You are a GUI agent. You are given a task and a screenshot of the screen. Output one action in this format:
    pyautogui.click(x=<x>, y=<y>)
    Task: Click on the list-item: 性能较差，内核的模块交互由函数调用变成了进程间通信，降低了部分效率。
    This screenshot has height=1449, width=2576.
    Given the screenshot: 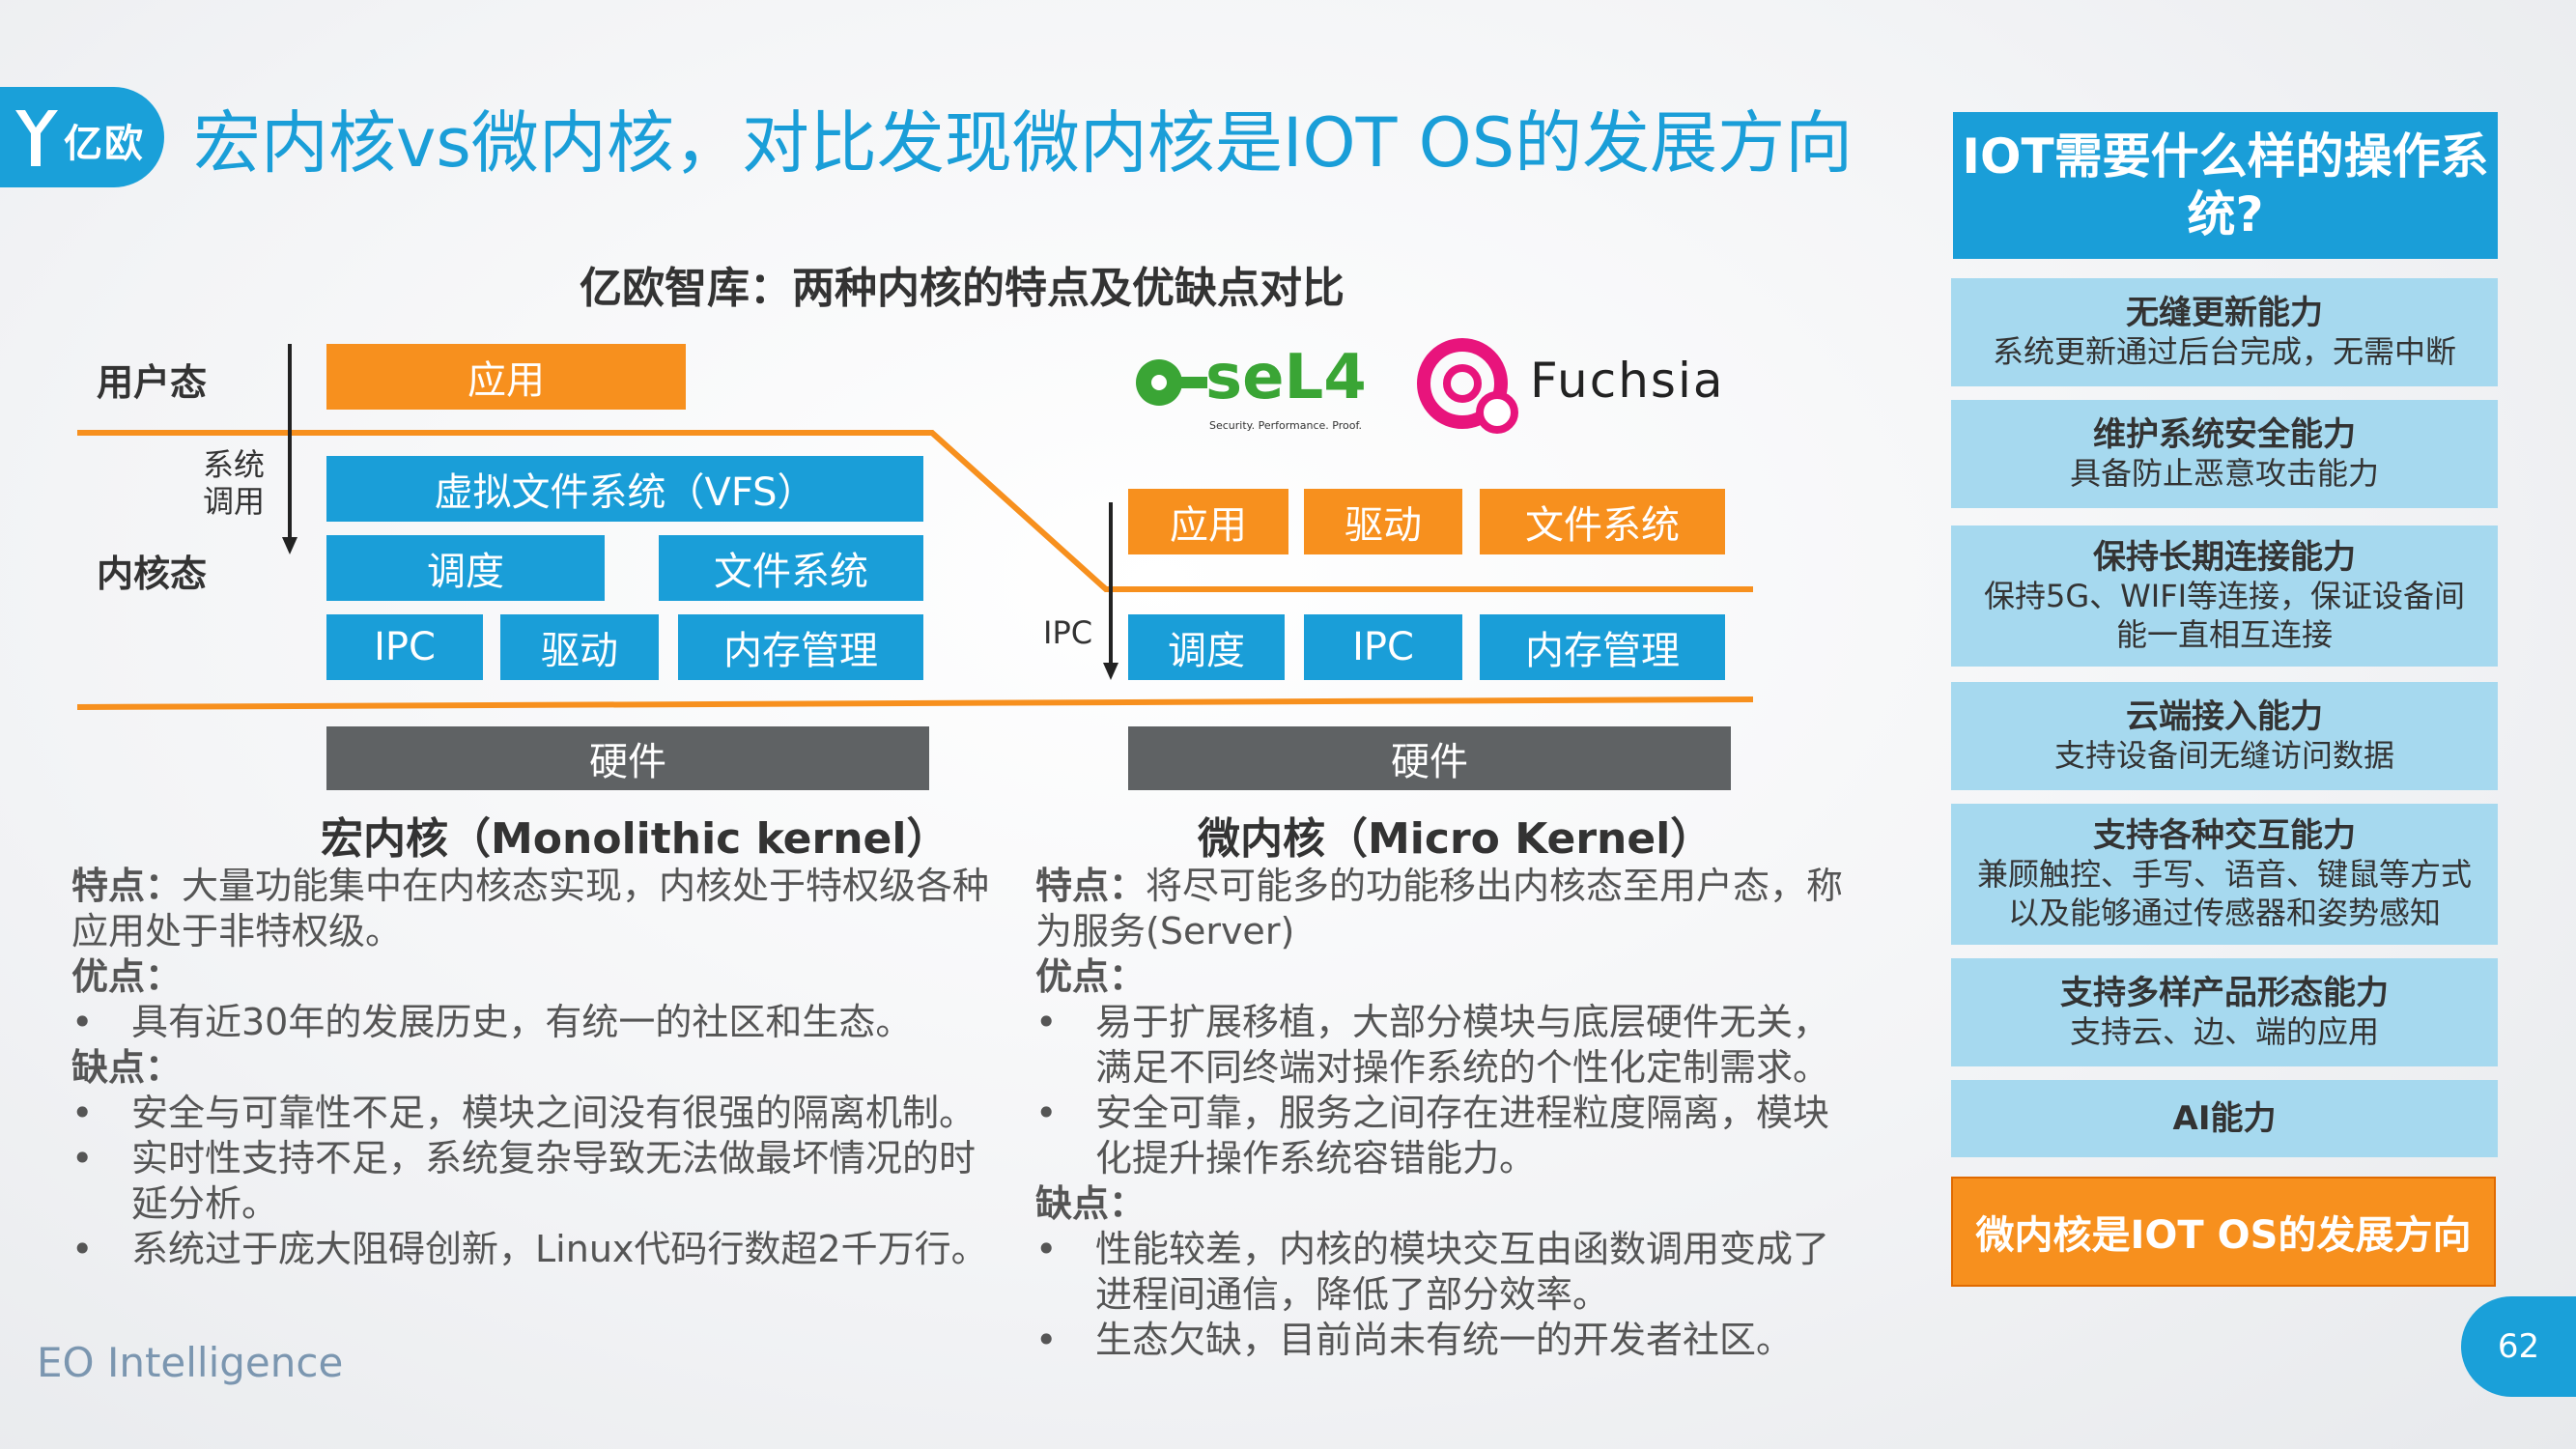 What is the action you would take?
    pyautogui.click(x=1445, y=1272)
    